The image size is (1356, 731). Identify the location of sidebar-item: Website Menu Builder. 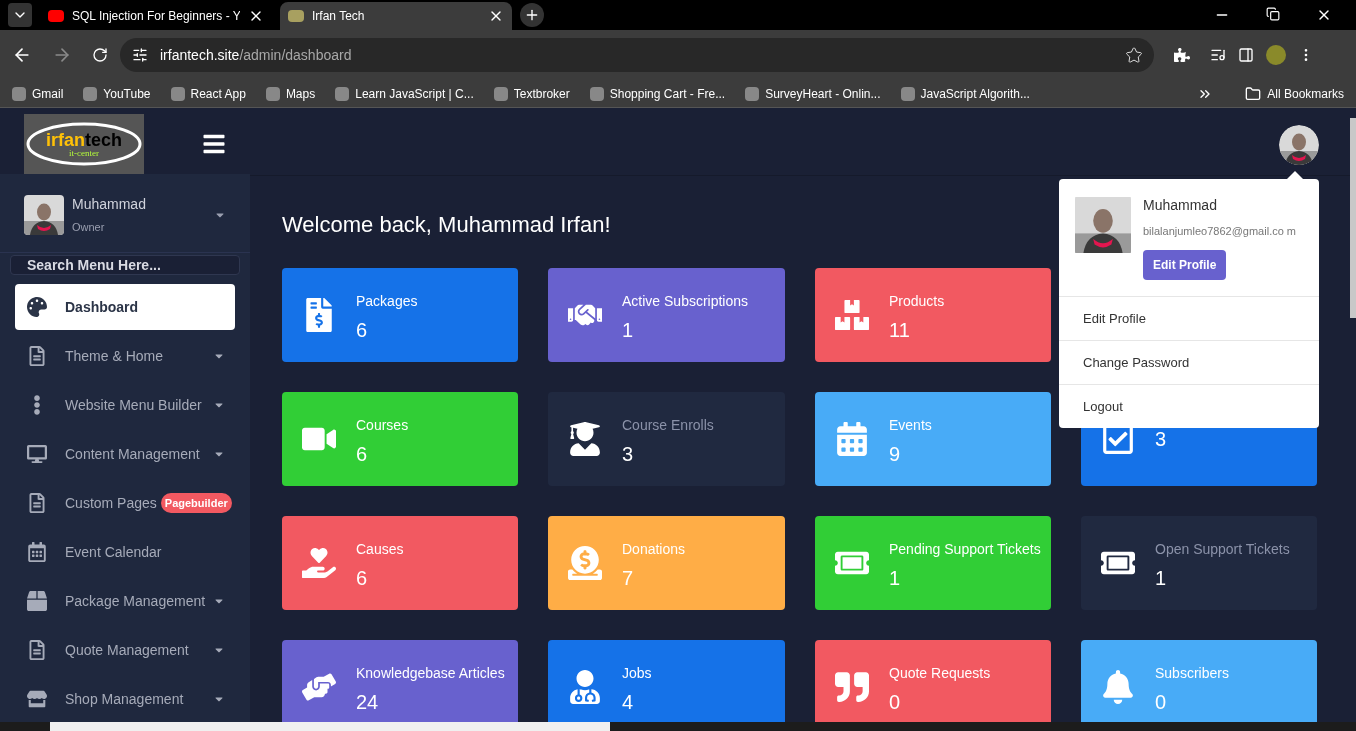
(125, 405).